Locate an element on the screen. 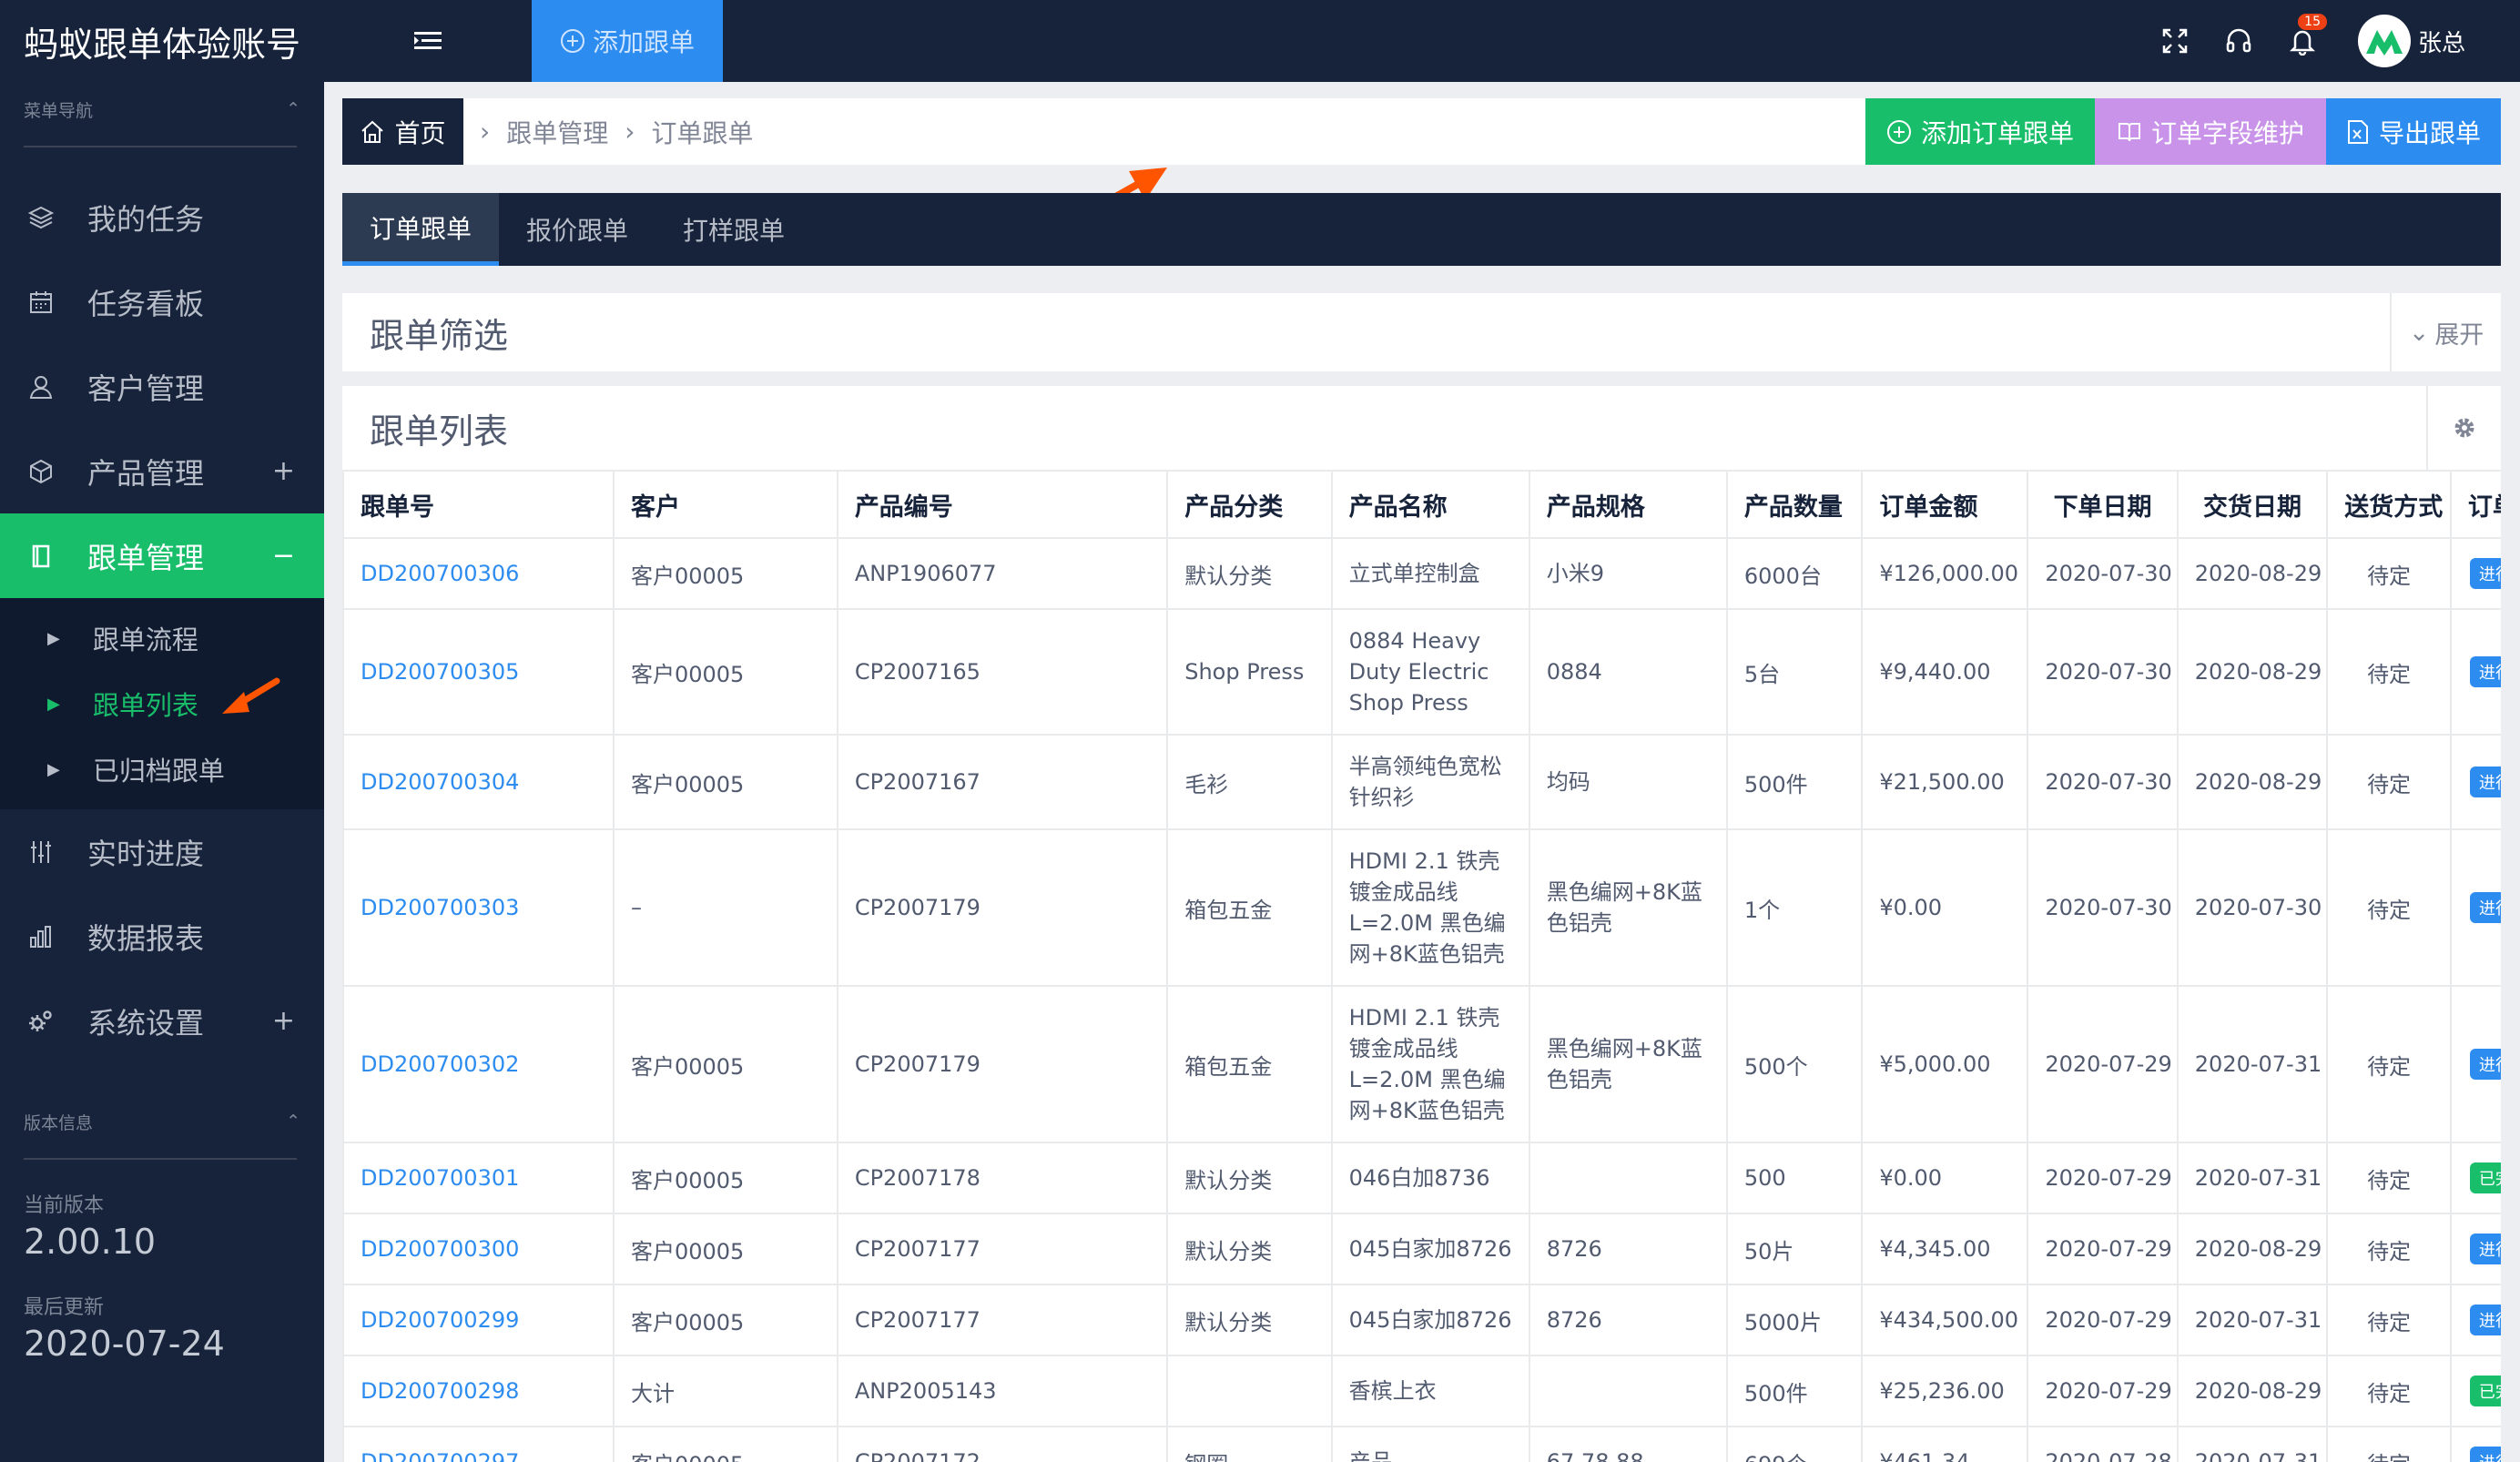  order-number-link: DD200700305 is located at coordinates (478, 672).